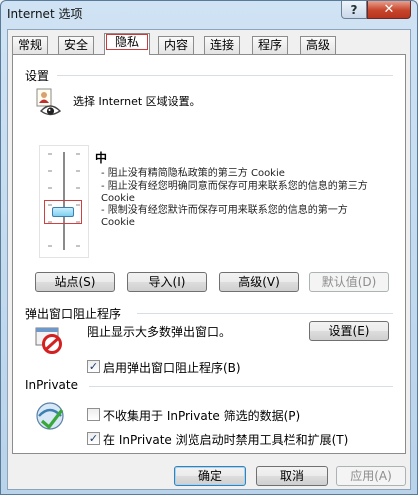 The image size is (418, 495). I want to click on inprivate-section-title: InPrivate, so click(51, 385).